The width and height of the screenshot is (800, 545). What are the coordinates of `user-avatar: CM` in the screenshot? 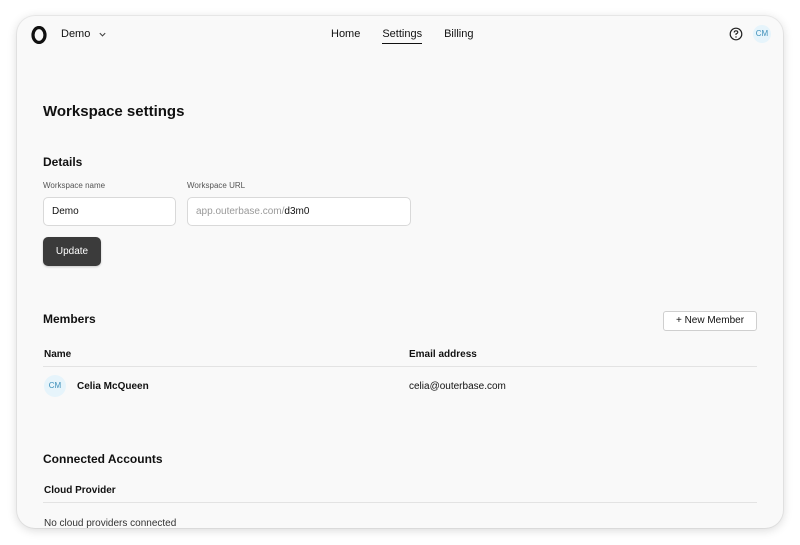 It's located at (762, 34).